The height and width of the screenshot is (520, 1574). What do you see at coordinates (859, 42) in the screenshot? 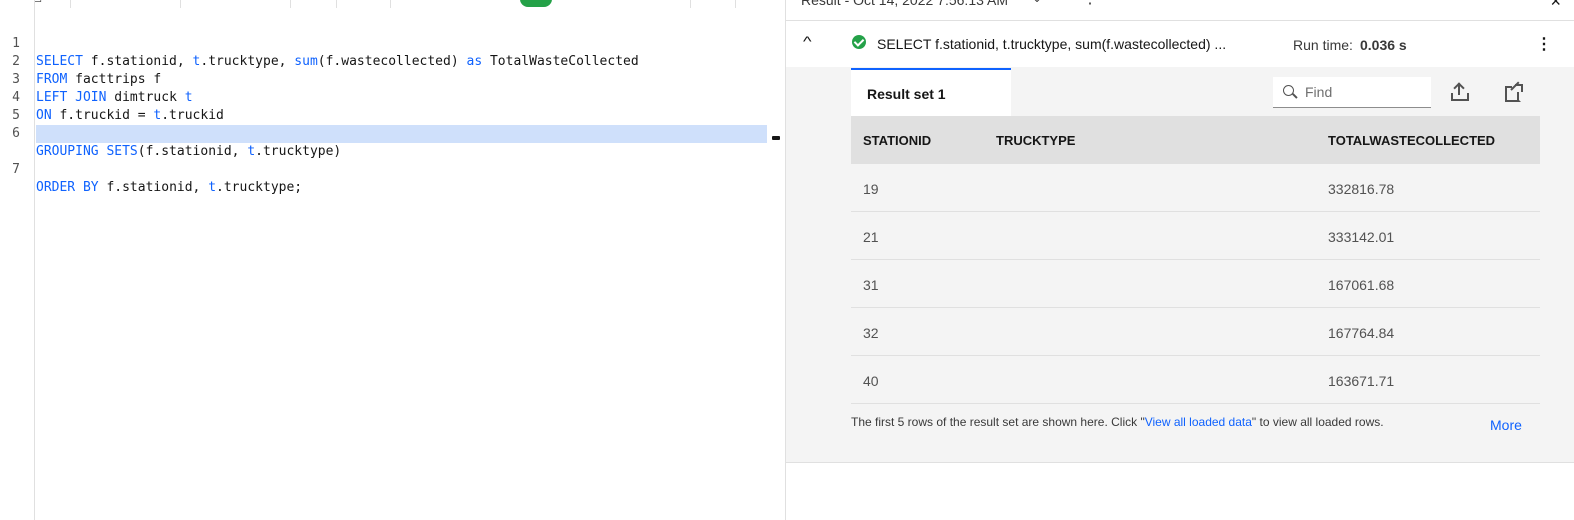
I see `success-check-icon` at bounding box center [859, 42].